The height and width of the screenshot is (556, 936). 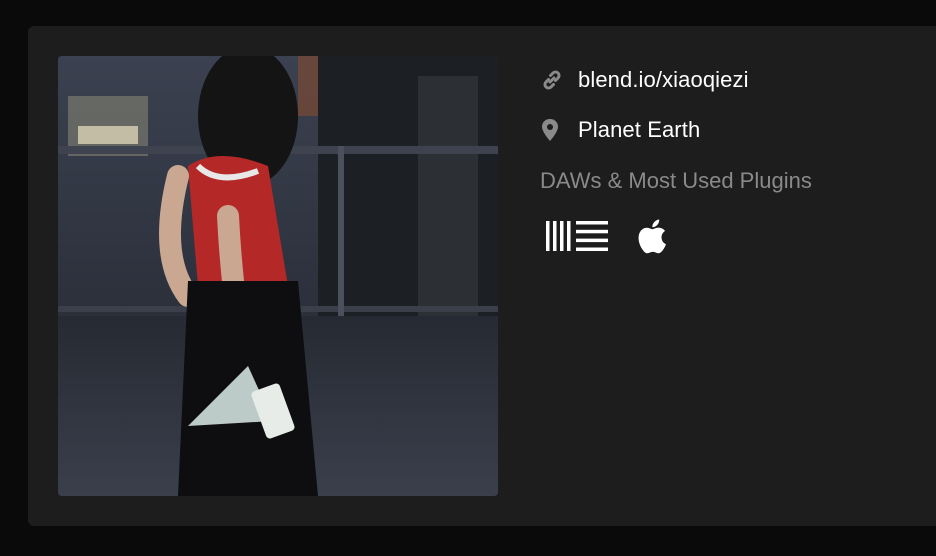 What do you see at coordinates (676, 180) in the screenshot?
I see `daws-section-title: DAWs & Most Used Plugins` at bounding box center [676, 180].